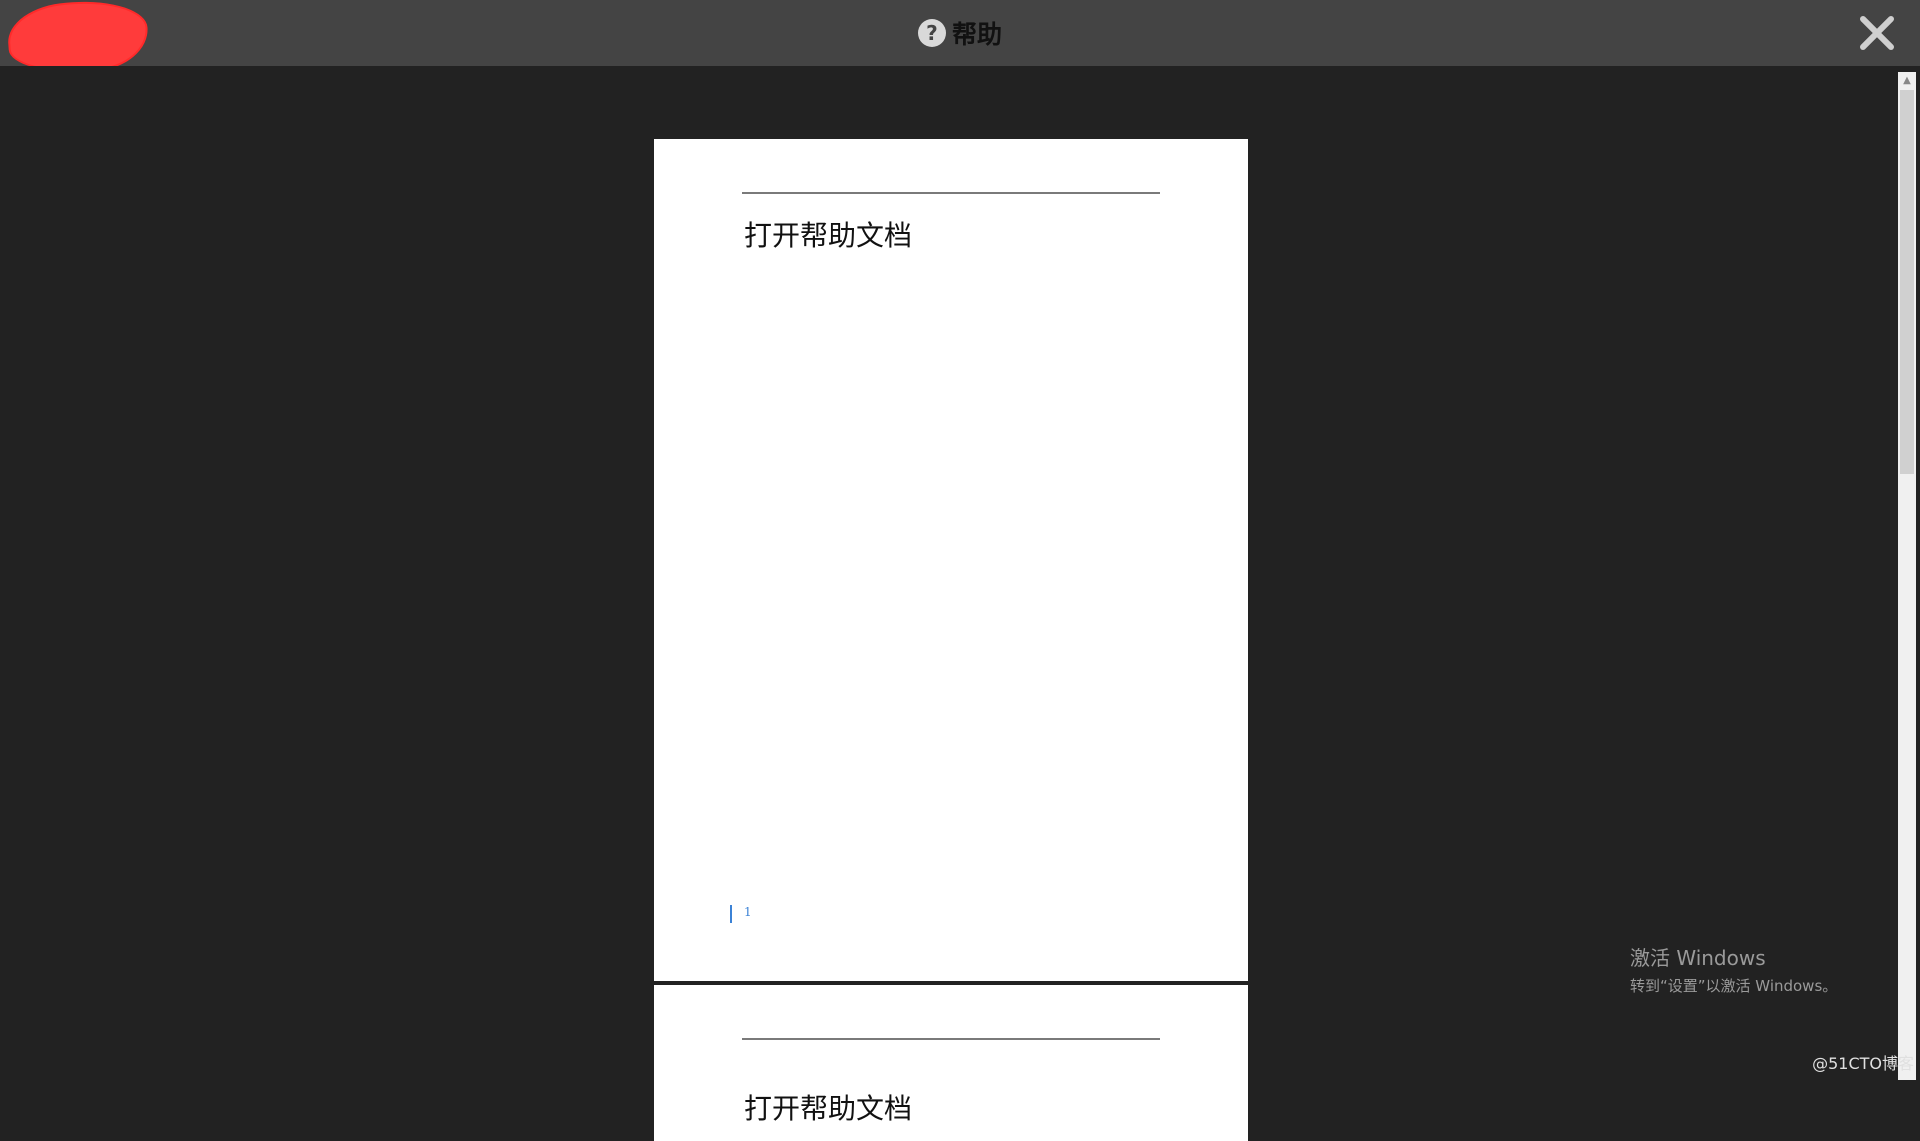  I want to click on windows-activation-watermark: 激活 Windows 转到“设置”以激活 Windows。, so click(1733, 969).